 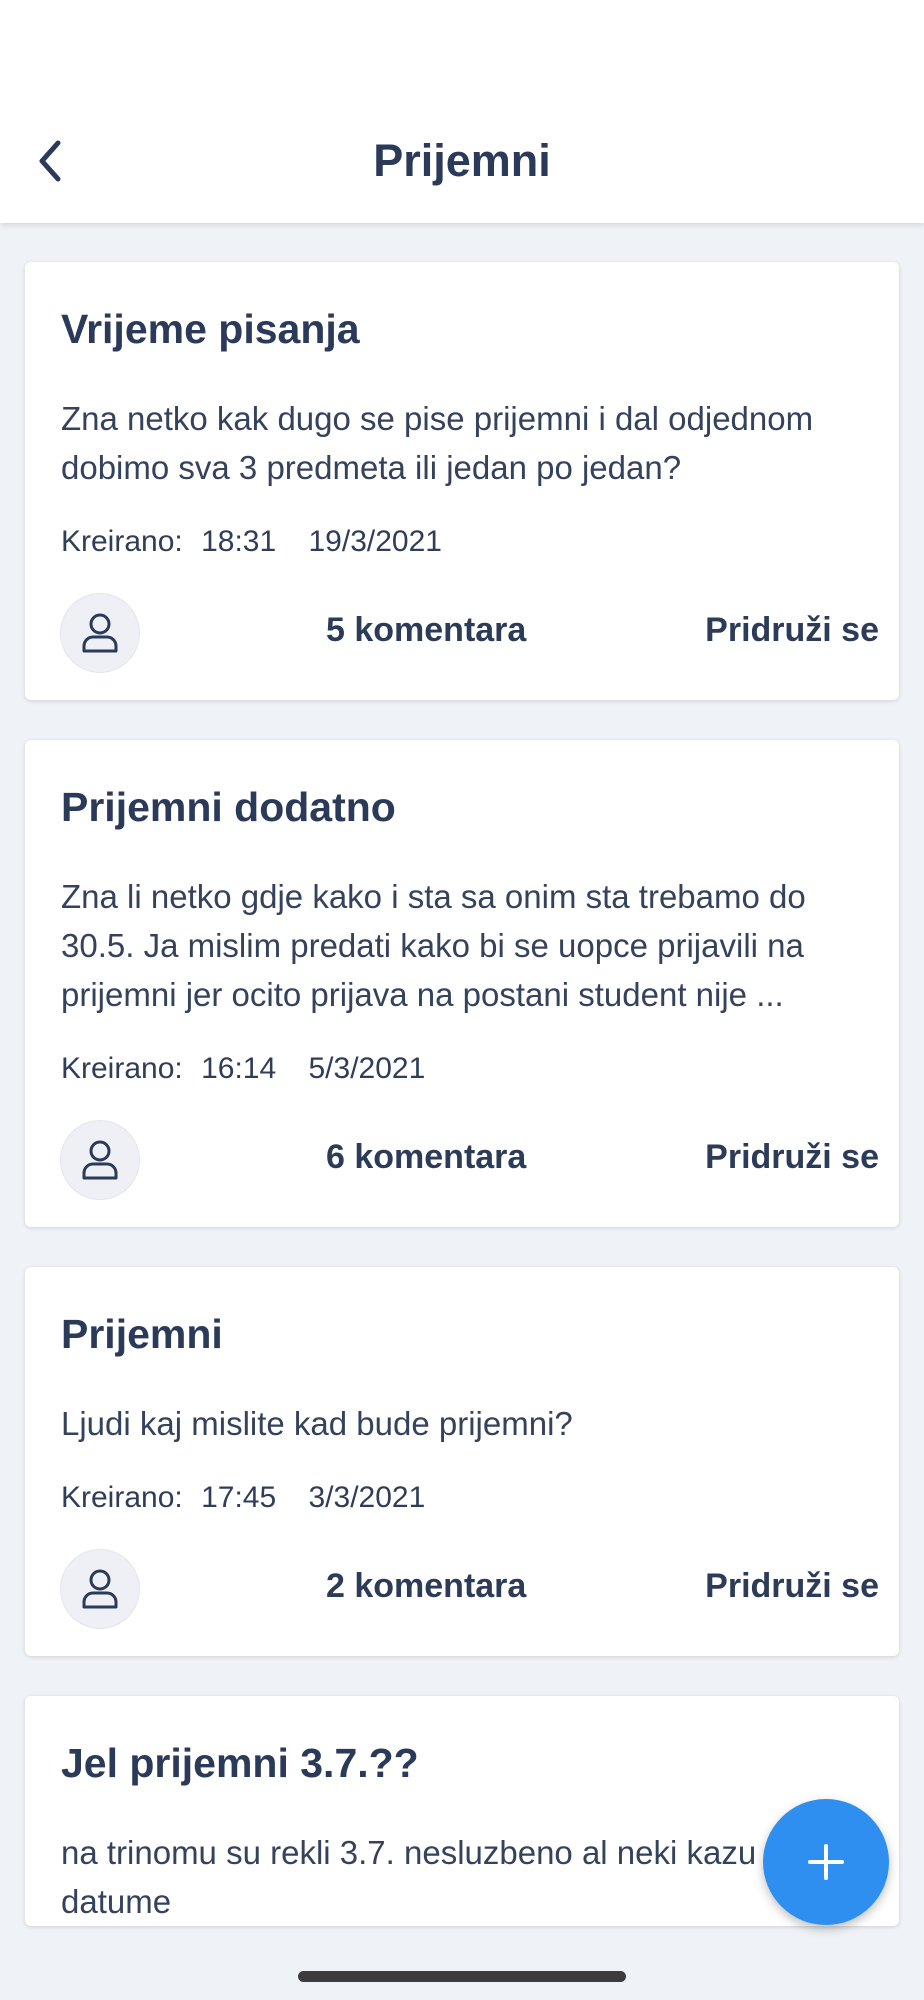 I want to click on post-created: Kreirano: 17:45 3/3/2021, so click(x=470, y=1498).